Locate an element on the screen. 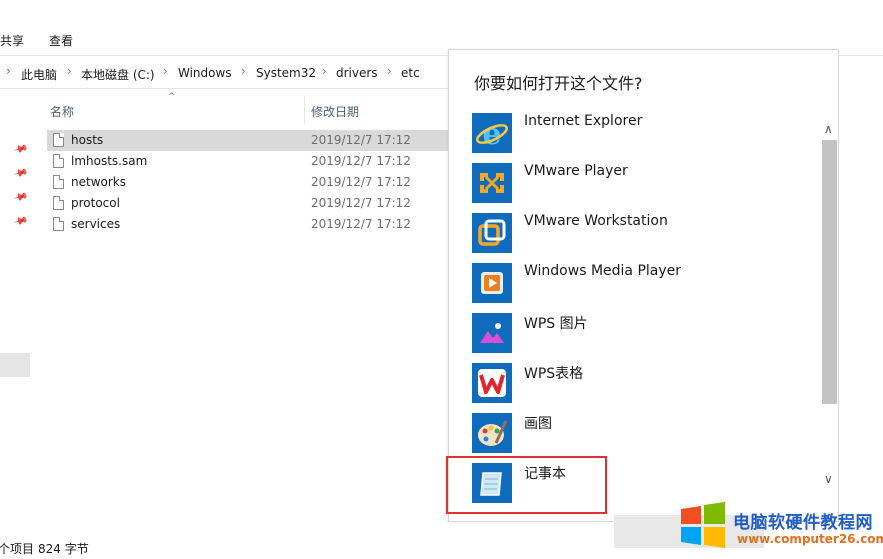 The width and height of the screenshot is (883, 559). svg-text: e is located at coordinates (491, 134).